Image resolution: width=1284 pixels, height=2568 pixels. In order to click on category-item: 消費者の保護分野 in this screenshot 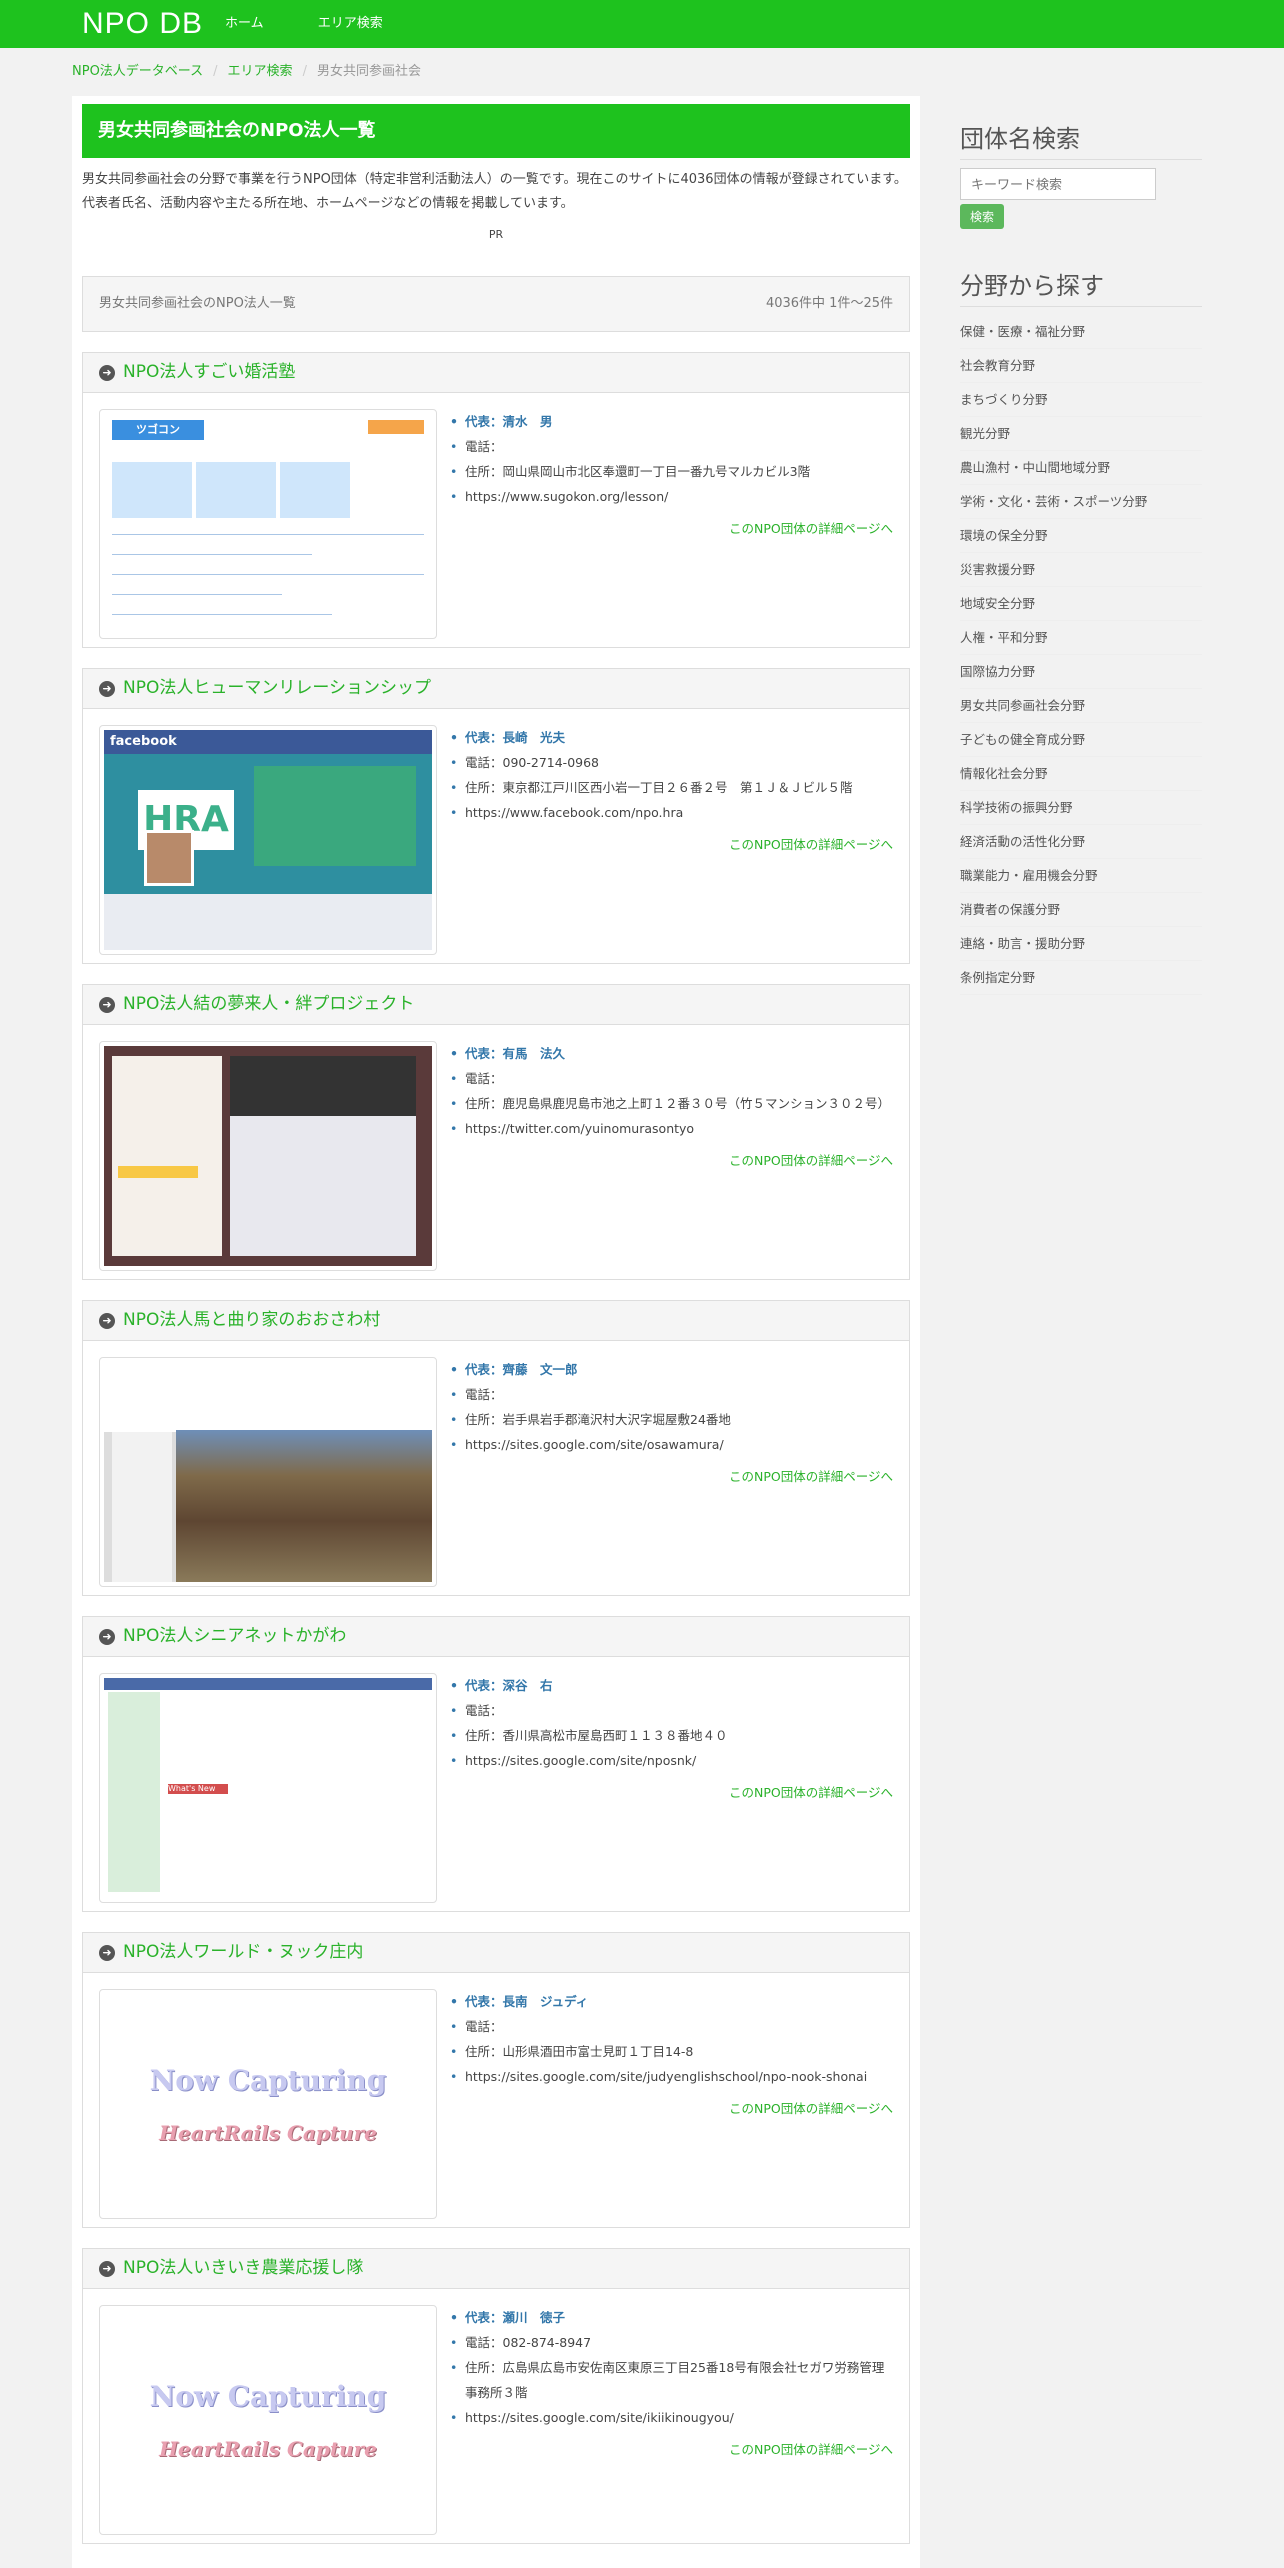, I will do `click(1081, 910)`.